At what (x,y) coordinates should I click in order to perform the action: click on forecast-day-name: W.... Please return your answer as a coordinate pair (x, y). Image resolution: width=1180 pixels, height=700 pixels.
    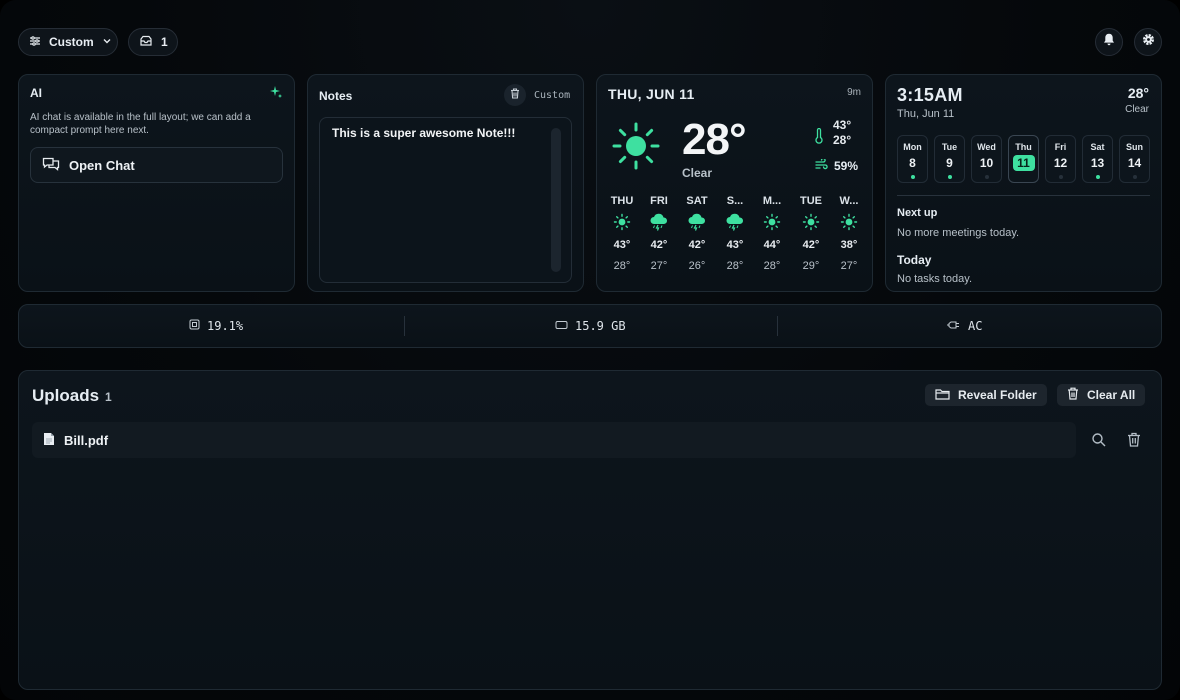
    Looking at the image, I should click on (849, 201).